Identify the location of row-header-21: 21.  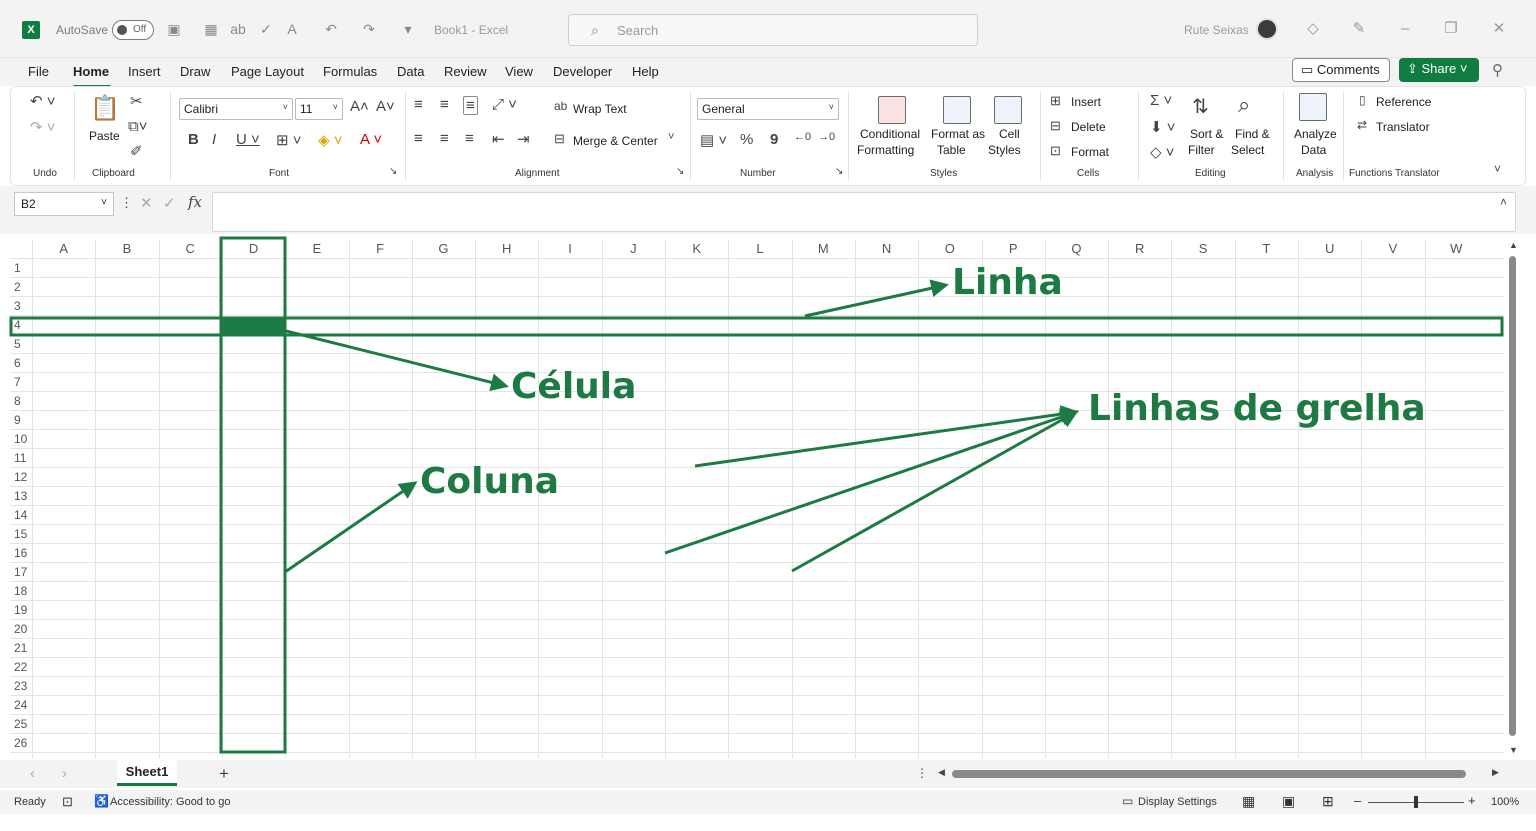
(21, 648).